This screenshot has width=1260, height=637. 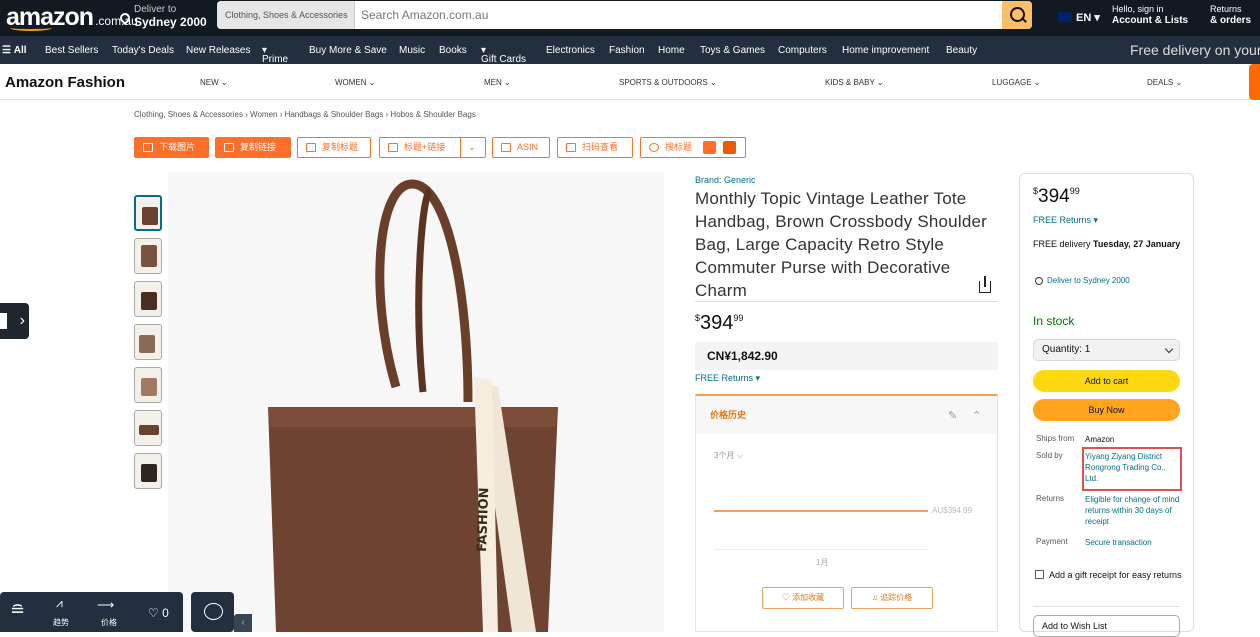 I want to click on side-tab, so click(x=1254, y=82).